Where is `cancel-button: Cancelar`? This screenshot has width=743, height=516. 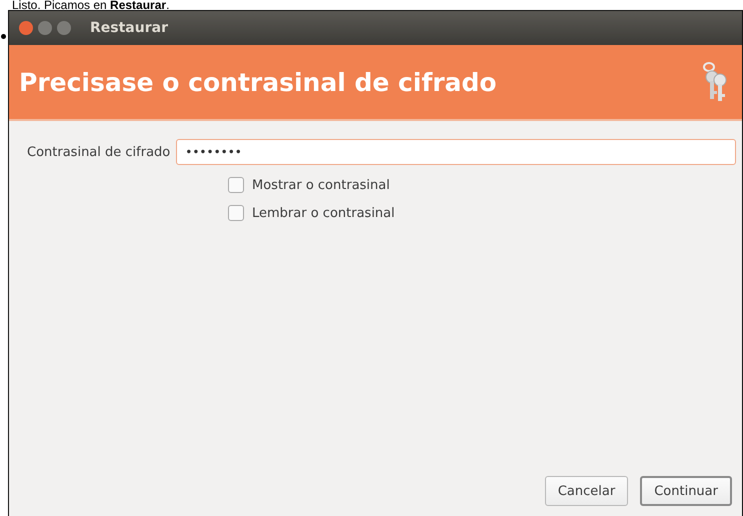 cancel-button: Cancelar is located at coordinates (586, 491).